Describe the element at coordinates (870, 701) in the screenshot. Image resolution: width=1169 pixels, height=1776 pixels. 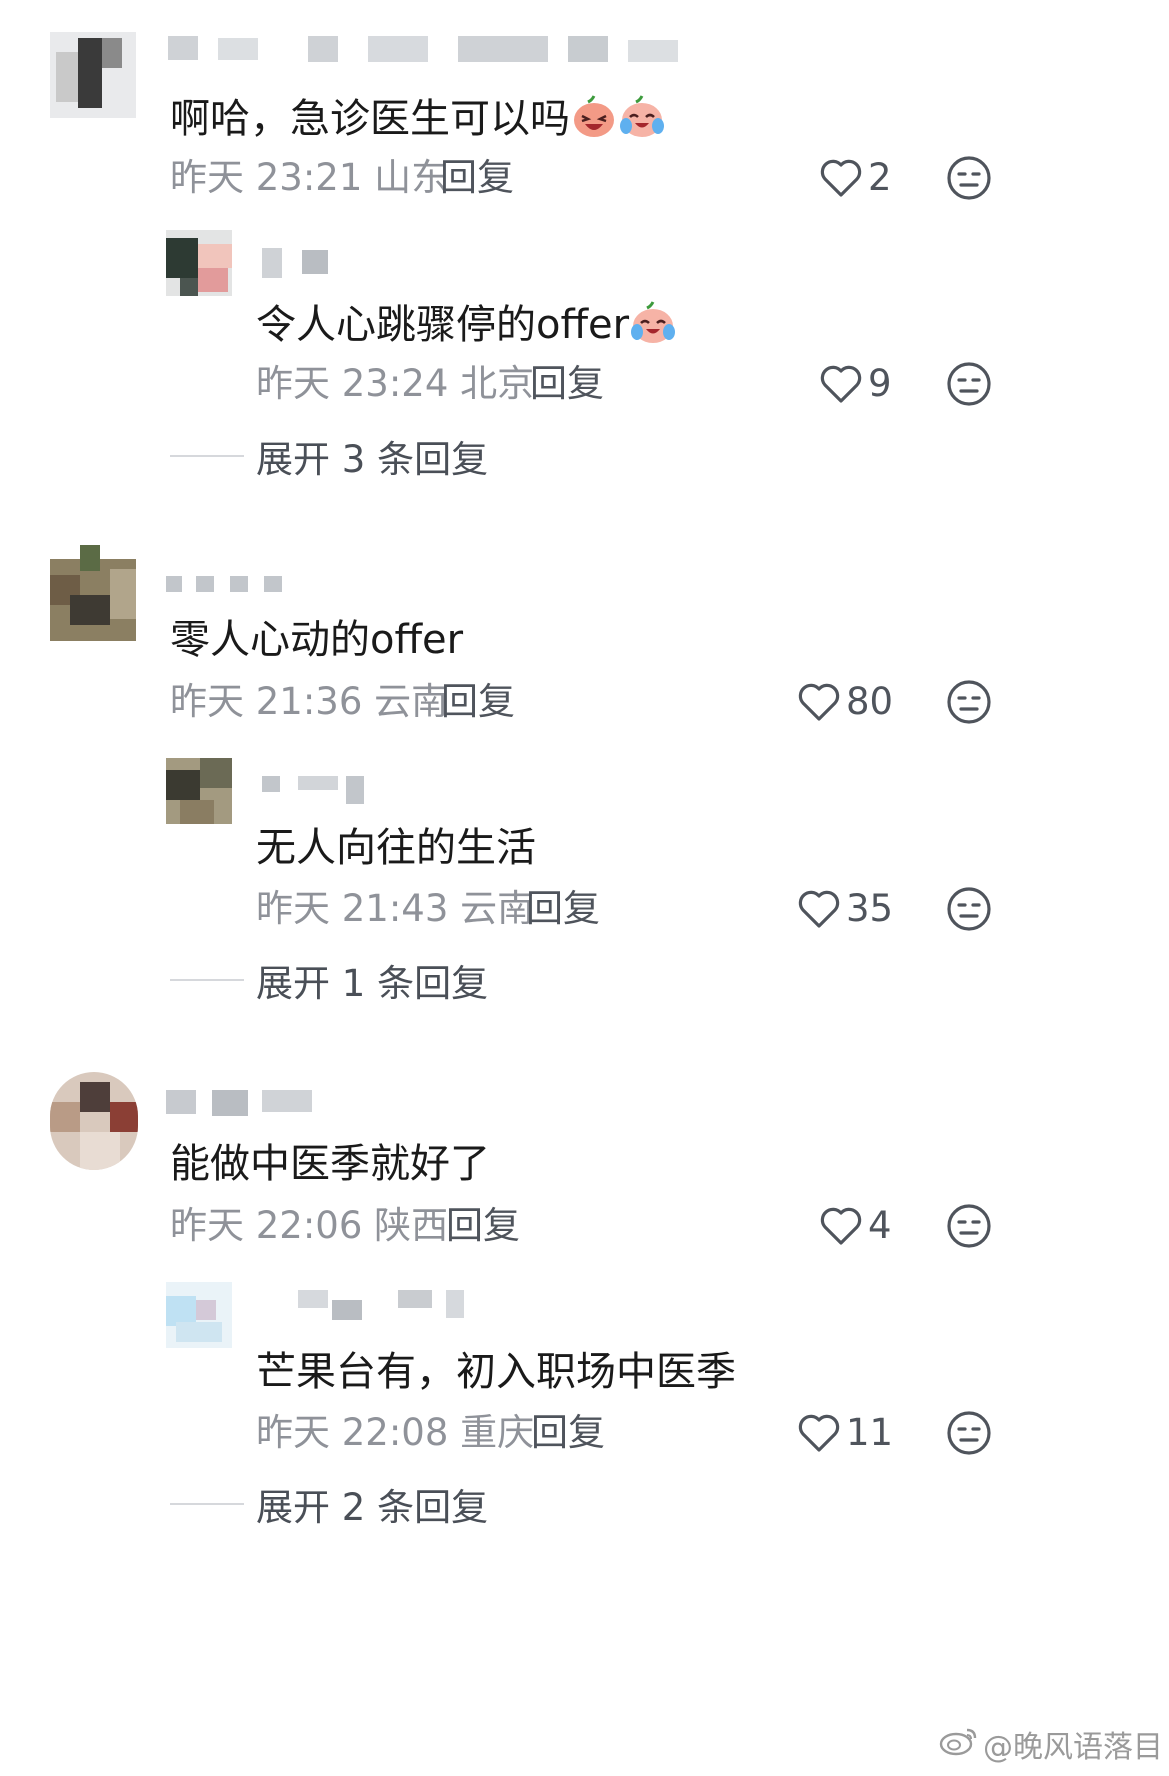
I see `like-count: 80` at that location.